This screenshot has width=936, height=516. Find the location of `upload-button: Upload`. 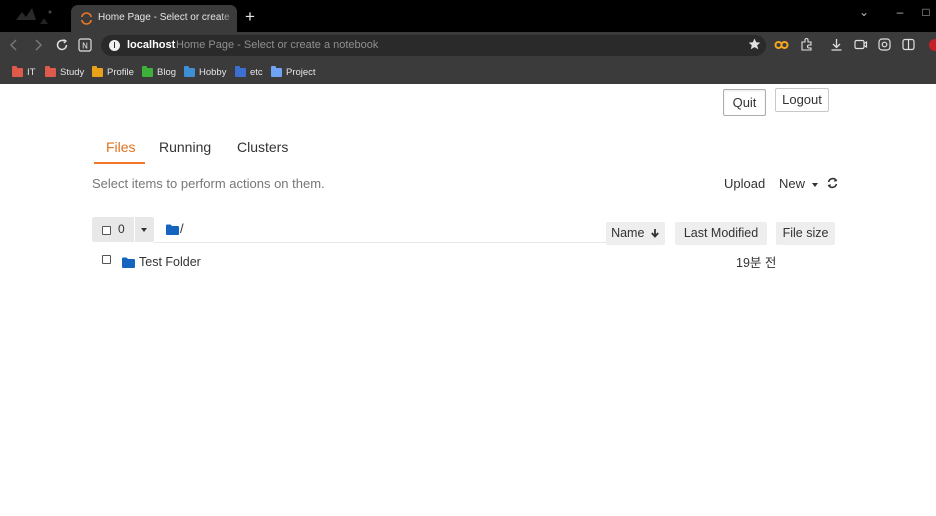

upload-button: Upload is located at coordinates (744, 183).